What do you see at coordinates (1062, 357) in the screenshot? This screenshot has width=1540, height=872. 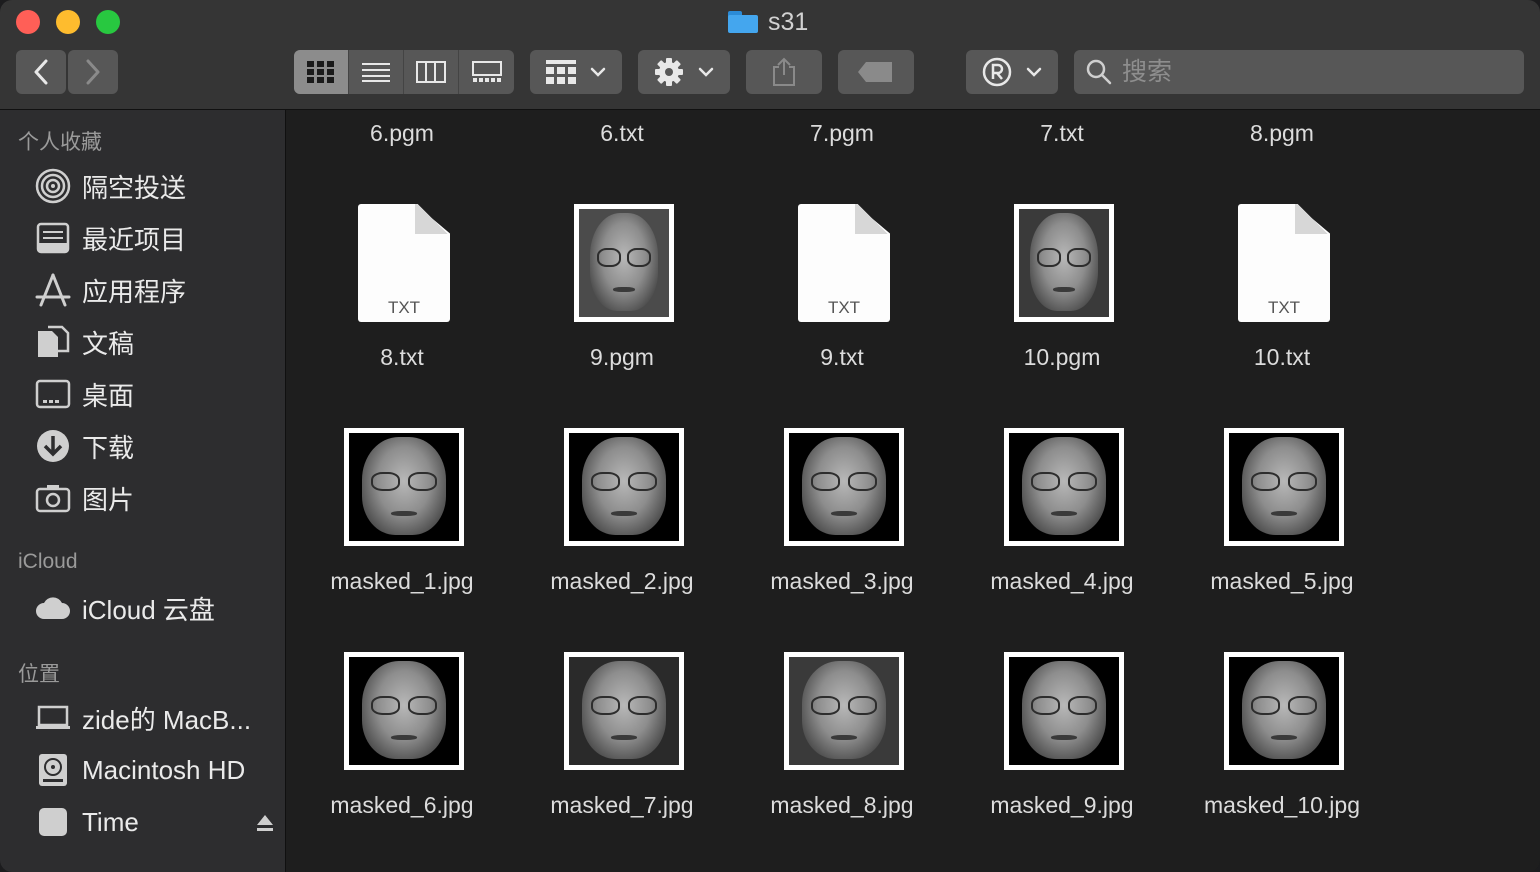 I see `file-label: 10.pgm` at bounding box center [1062, 357].